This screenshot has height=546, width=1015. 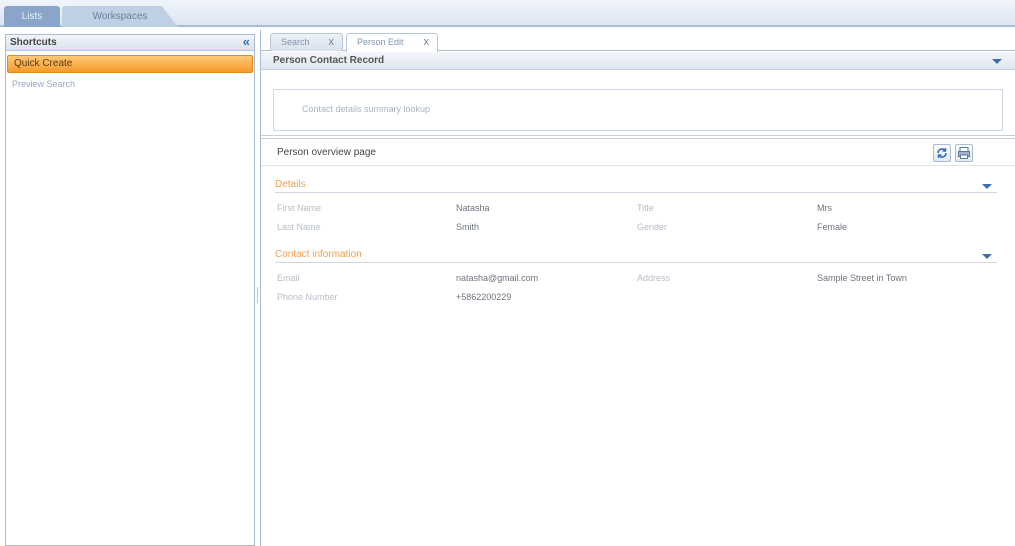 I want to click on refresh-button, so click(x=942, y=153).